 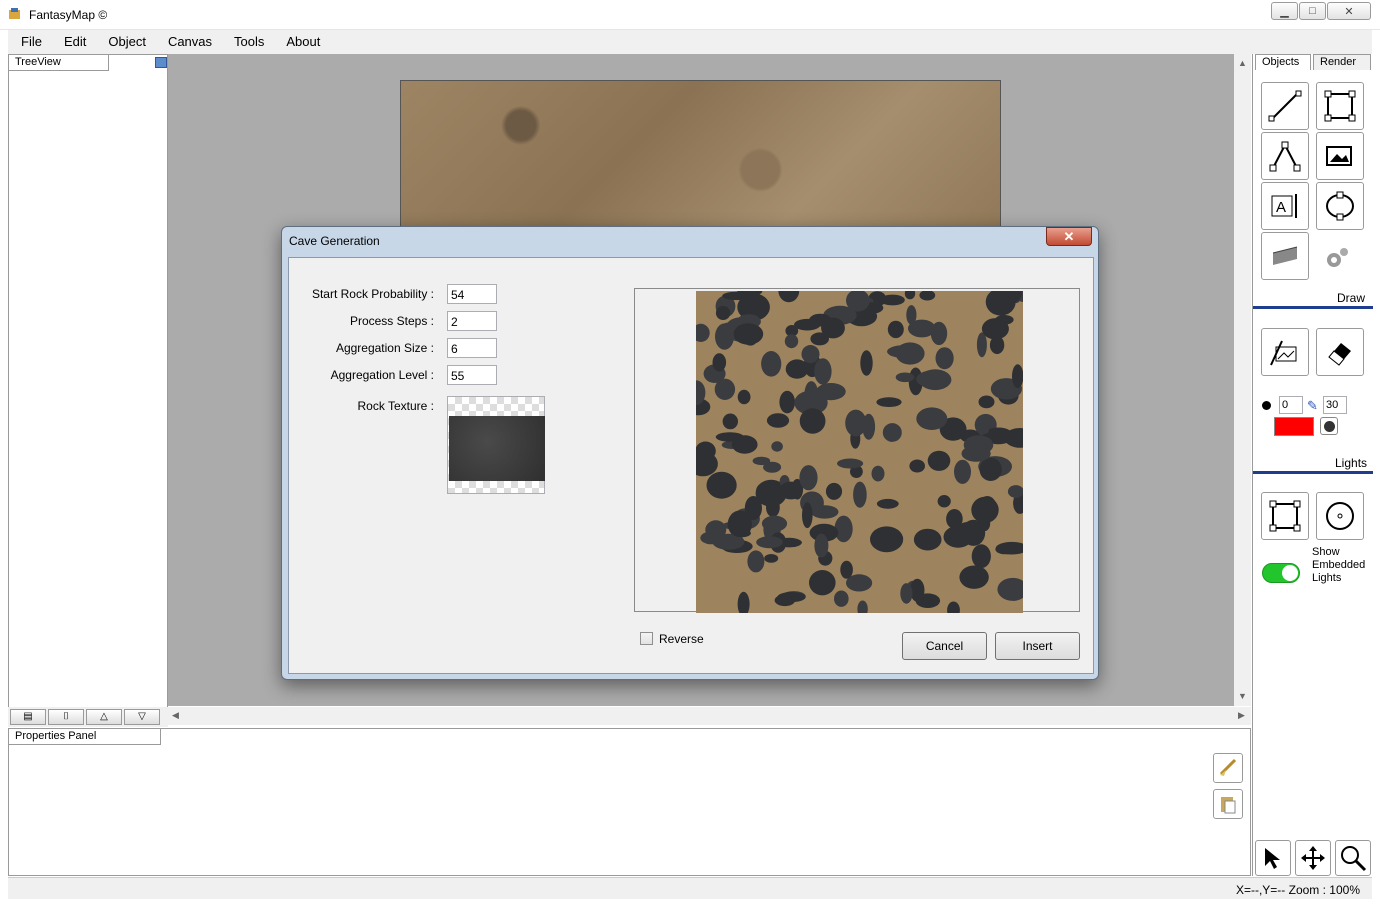 I want to click on menu-canvas: Canvas, so click(x=188, y=42).